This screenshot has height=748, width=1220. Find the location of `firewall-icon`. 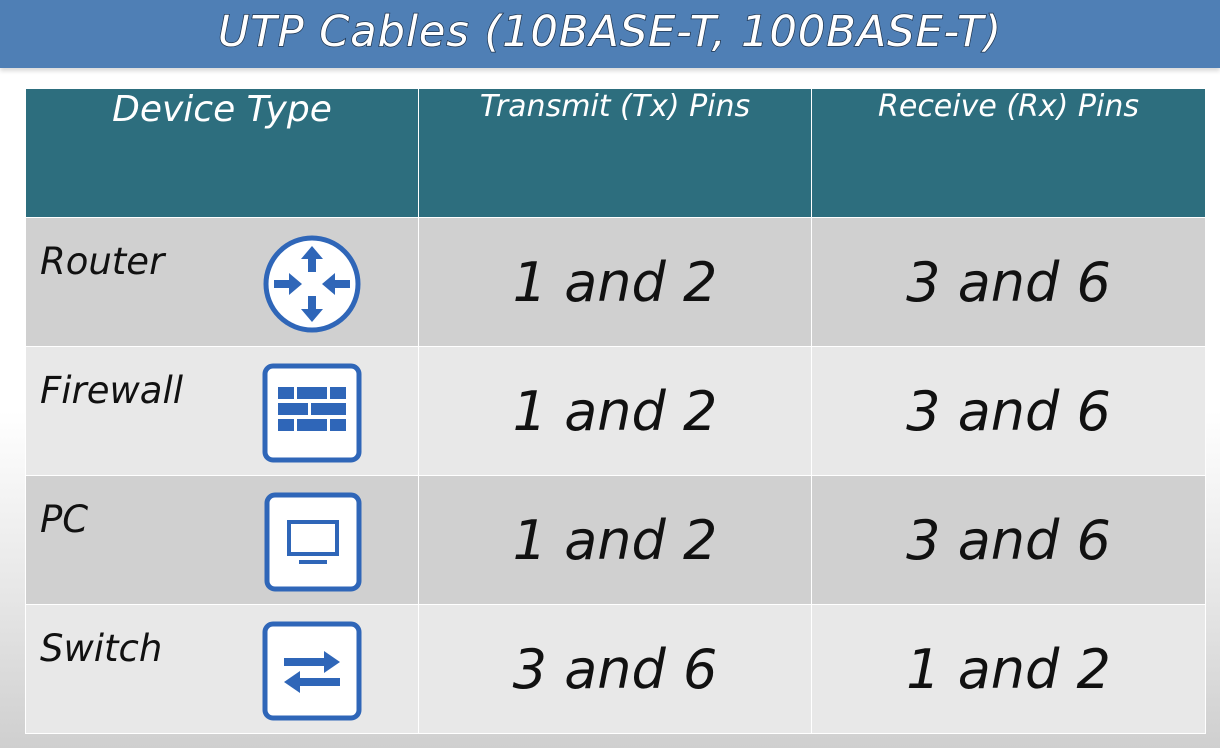

firewall-icon is located at coordinates (312, 413).